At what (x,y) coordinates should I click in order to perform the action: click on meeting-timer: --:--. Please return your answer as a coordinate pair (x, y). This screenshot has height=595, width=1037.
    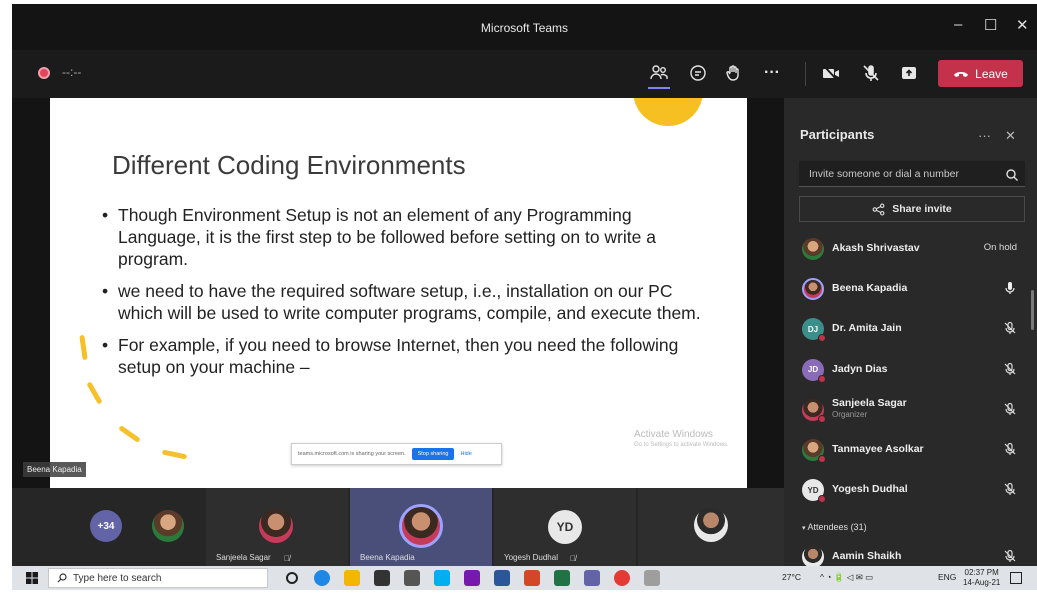
    Looking at the image, I should click on (72, 72).